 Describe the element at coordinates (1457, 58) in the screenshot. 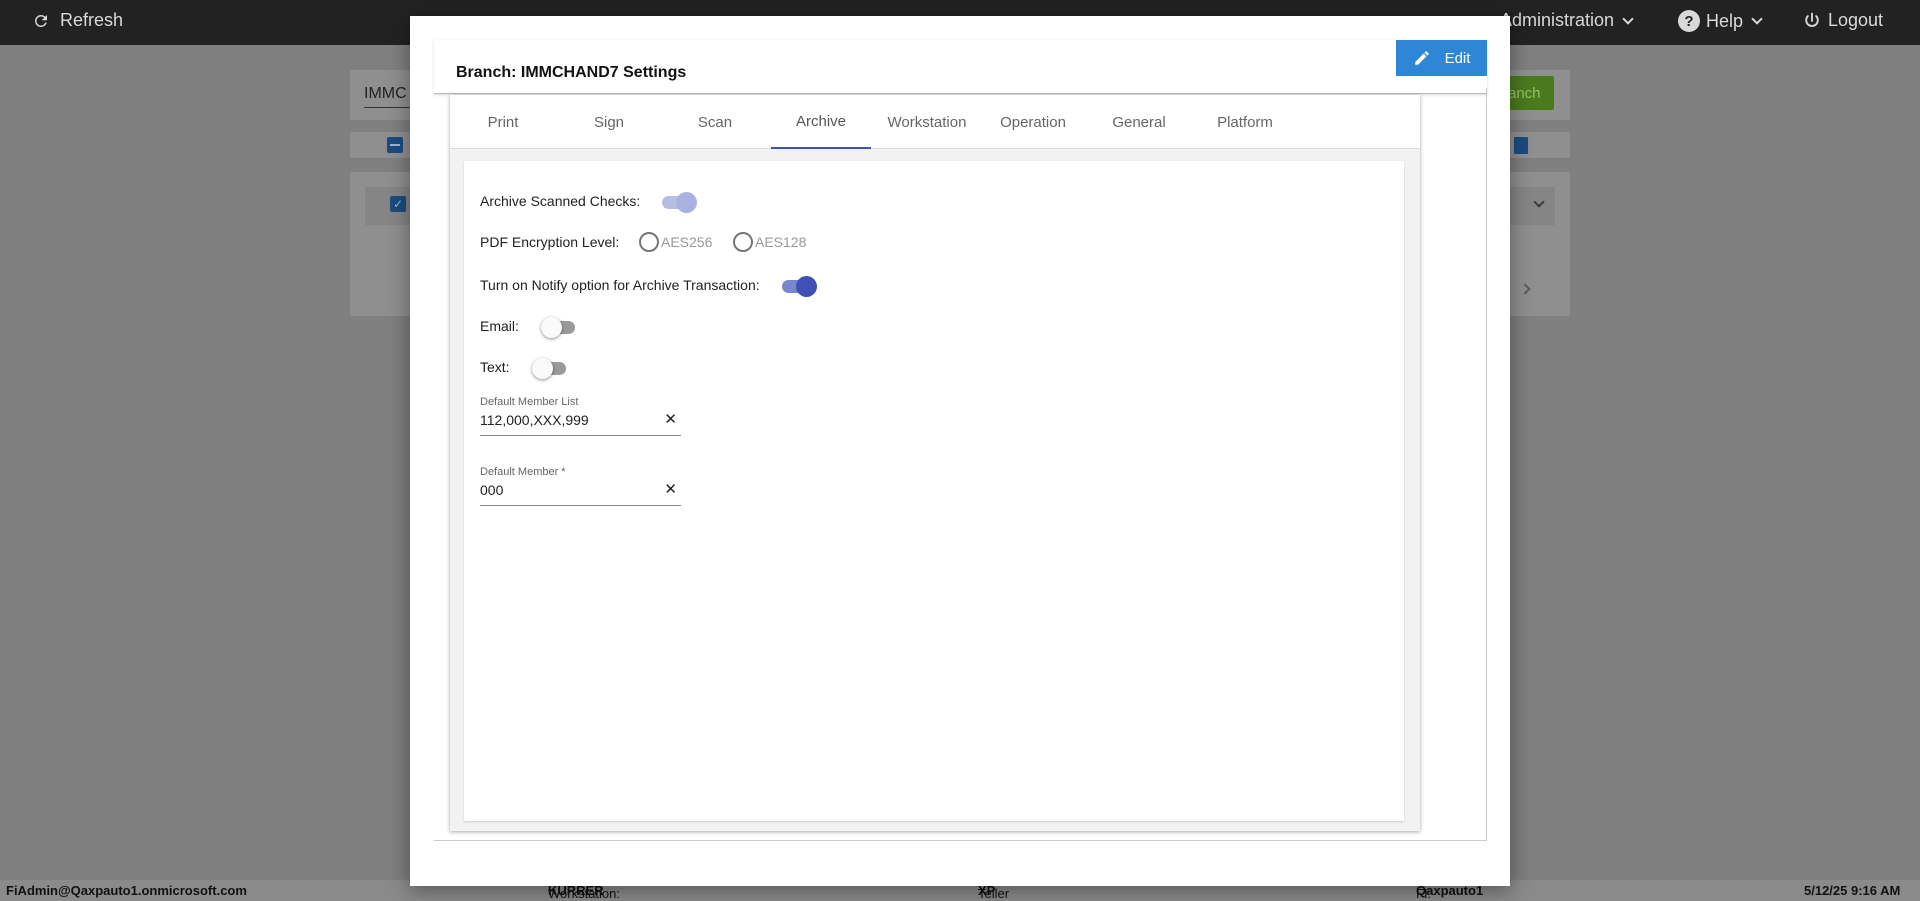

I see `edit-label: Edit` at that location.